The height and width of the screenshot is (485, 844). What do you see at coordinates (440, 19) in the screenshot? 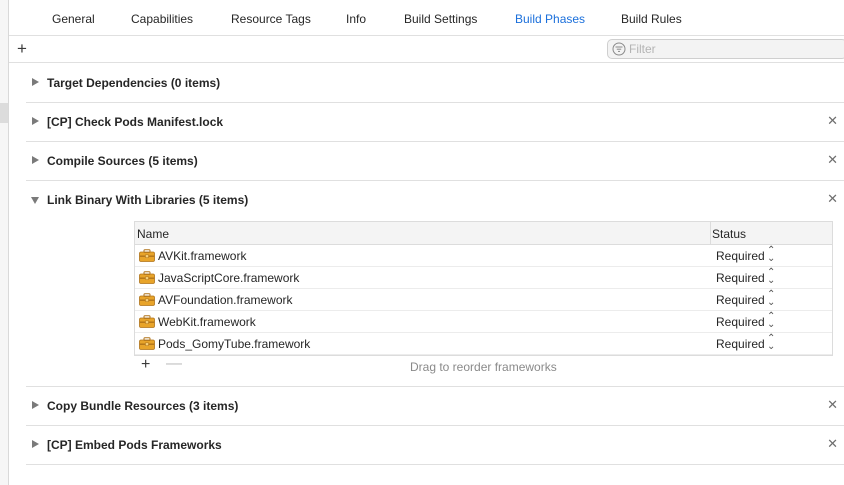
I see `tab-build-settings: Build Settings` at bounding box center [440, 19].